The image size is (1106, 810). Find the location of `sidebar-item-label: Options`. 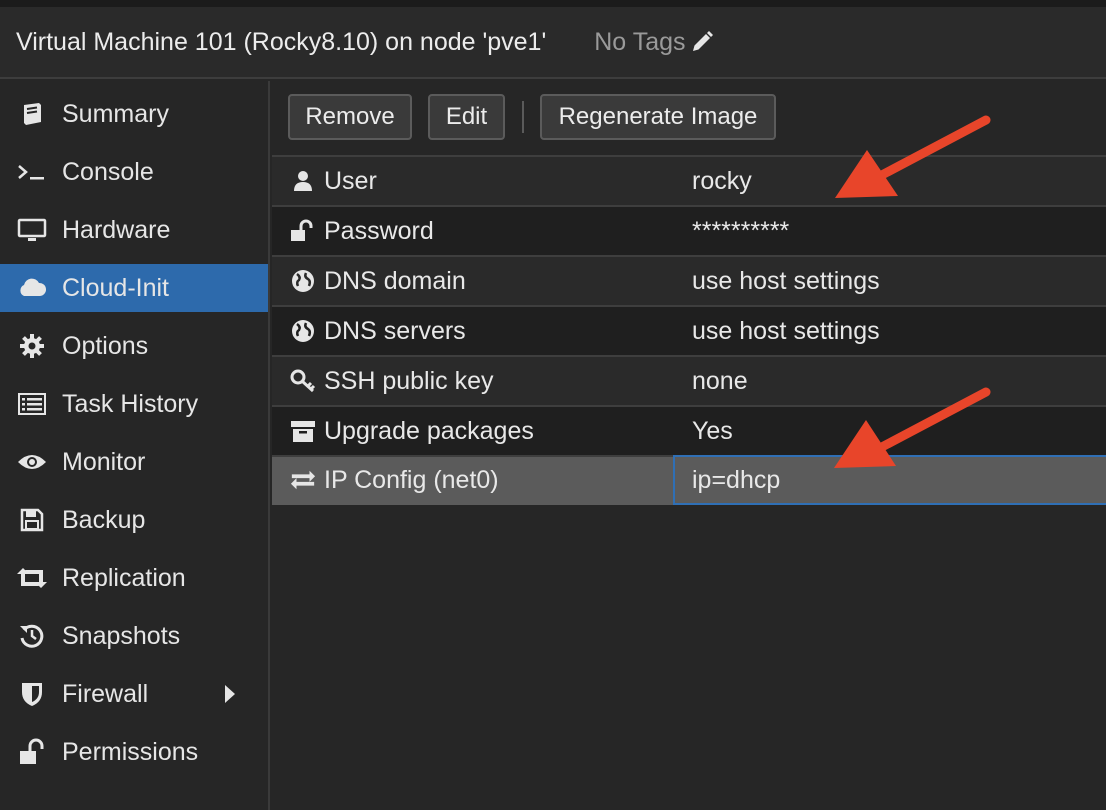

sidebar-item-label: Options is located at coordinates (105, 345).